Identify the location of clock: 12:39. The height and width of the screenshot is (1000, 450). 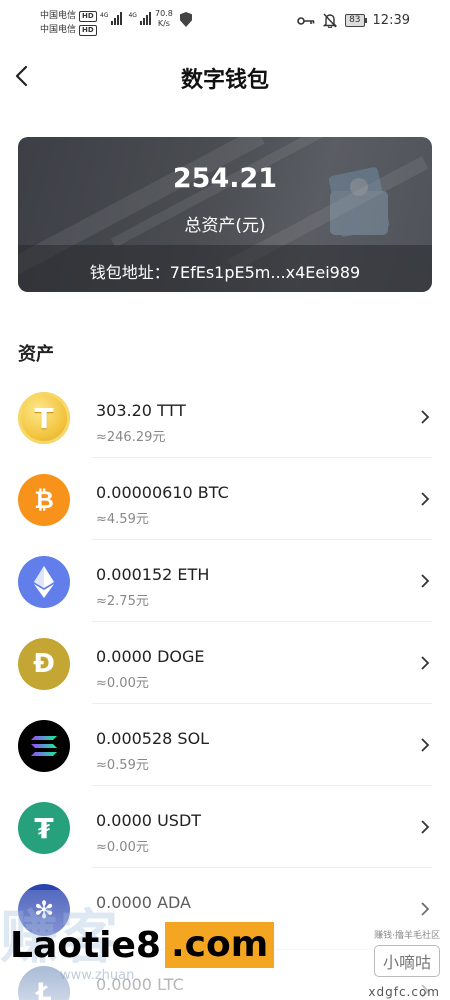
(391, 20).